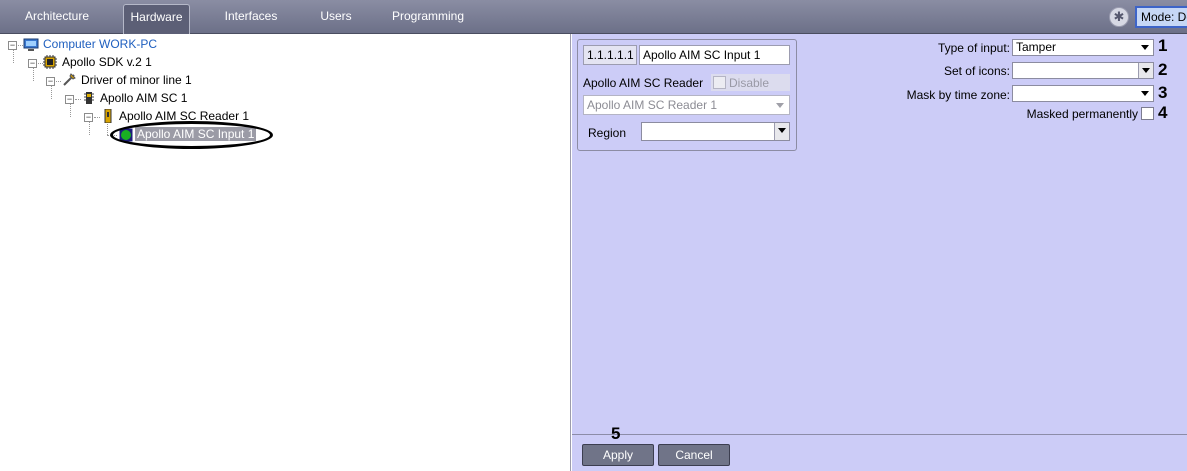 Image resolution: width=1187 pixels, height=471 pixels. Describe the element at coordinates (610, 55) in the screenshot. I see `object-id-field: 1.1.1.1.1` at that location.